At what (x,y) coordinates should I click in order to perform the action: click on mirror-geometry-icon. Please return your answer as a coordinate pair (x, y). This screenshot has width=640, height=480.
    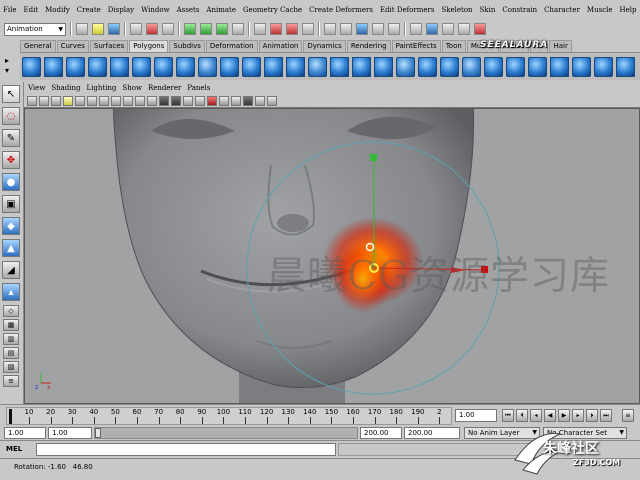
    Looking at the image, I should click on (405, 66).